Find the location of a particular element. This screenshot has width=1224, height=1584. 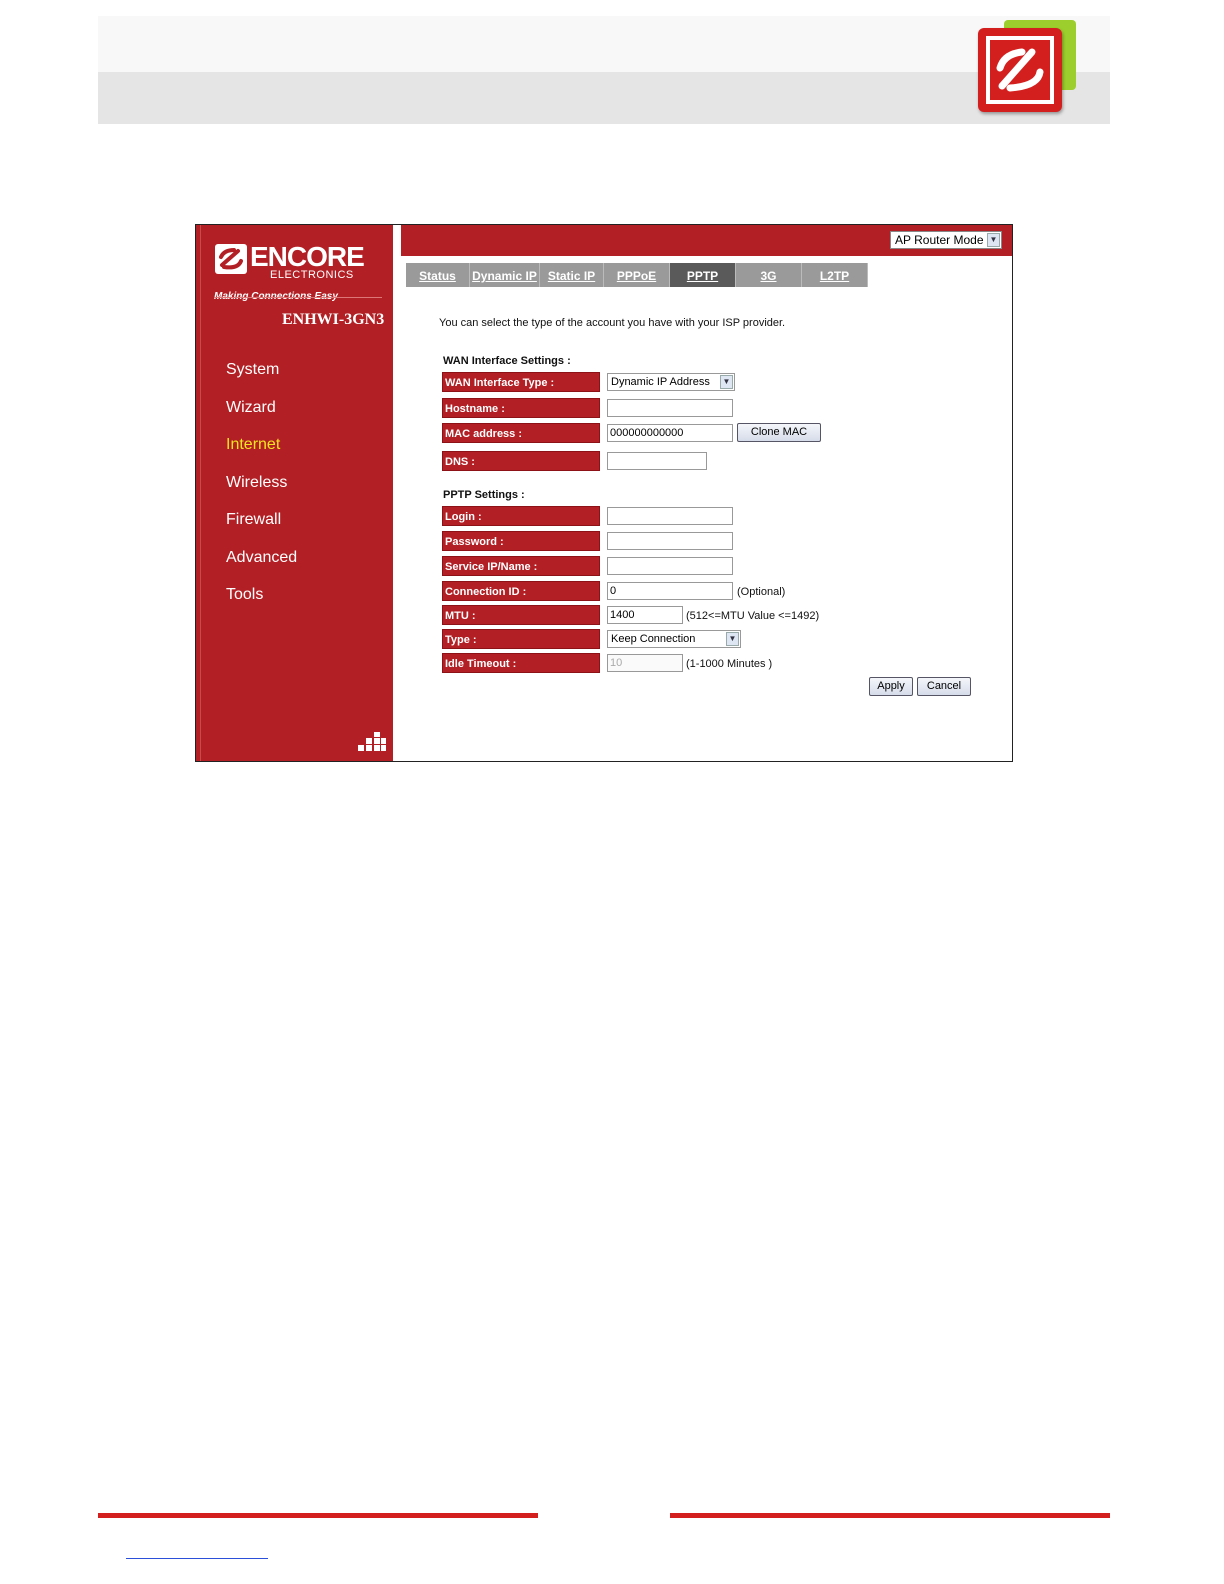

tab-pppoe: PPPoE is located at coordinates (637, 275).